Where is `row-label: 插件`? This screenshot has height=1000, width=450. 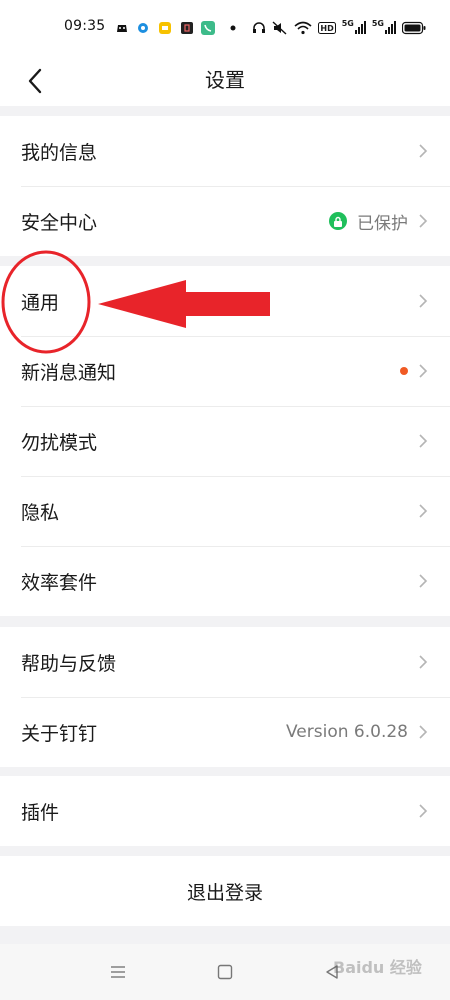 row-label: 插件 is located at coordinates (40, 812).